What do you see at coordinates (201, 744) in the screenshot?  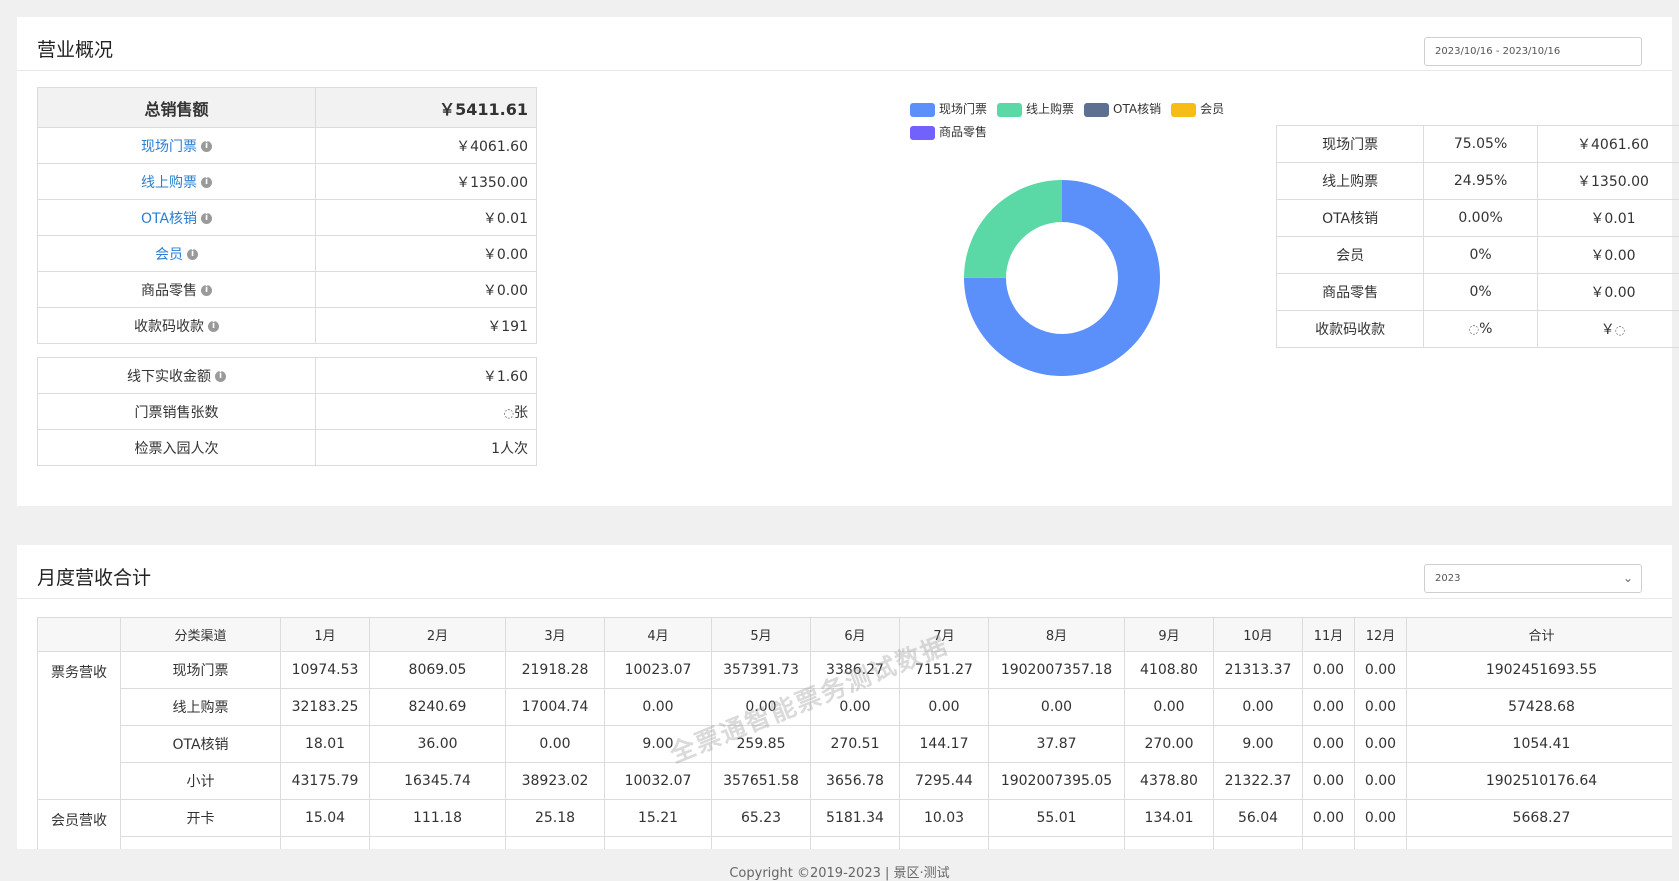 I see `channel-cell: OTA核销` at bounding box center [201, 744].